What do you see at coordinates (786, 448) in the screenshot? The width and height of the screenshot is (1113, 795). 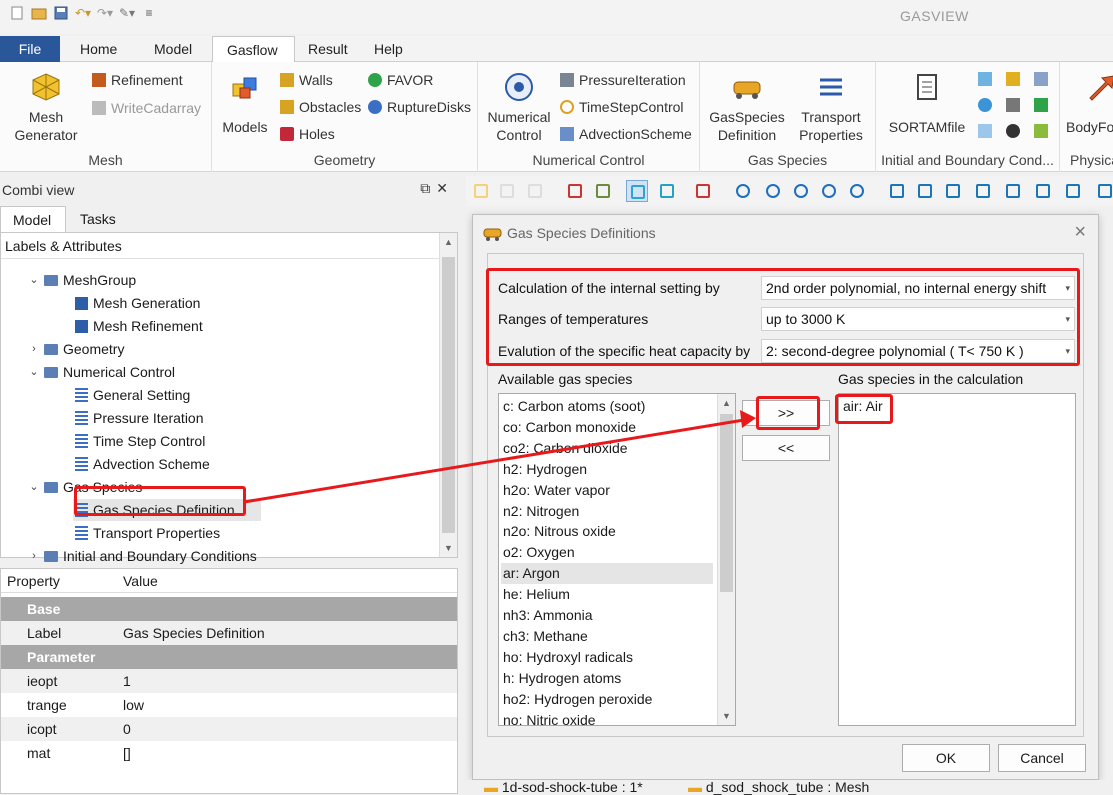 I see `remove-species-button: <<` at bounding box center [786, 448].